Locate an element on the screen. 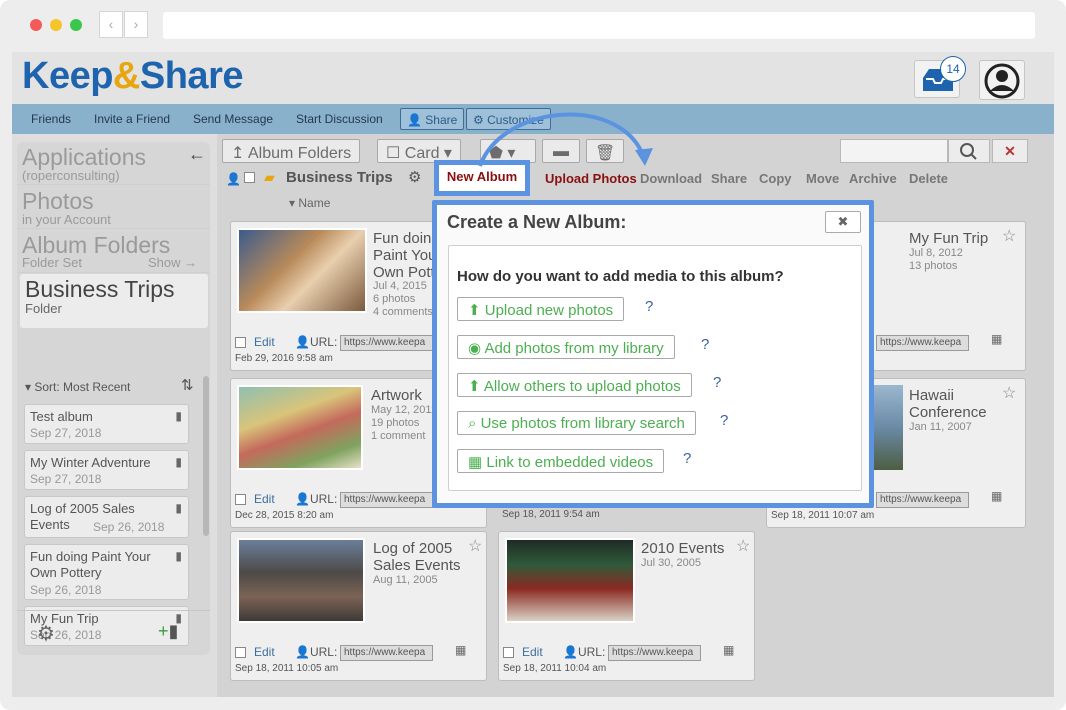 This screenshot has width=1066, height=710. close-window-dot is located at coordinates (36, 25).